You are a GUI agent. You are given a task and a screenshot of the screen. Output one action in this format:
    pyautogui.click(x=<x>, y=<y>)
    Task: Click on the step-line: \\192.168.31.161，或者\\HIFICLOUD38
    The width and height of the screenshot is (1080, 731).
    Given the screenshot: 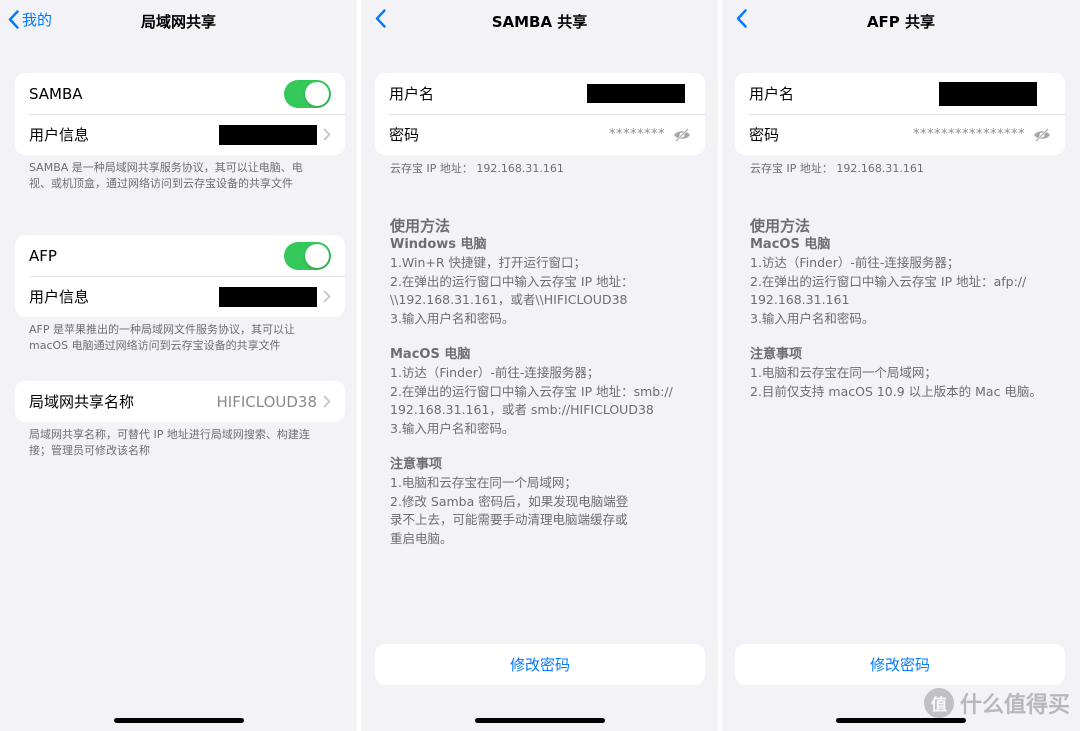 What is the action you would take?
    pyautogui.click(x=509, y=299)
    